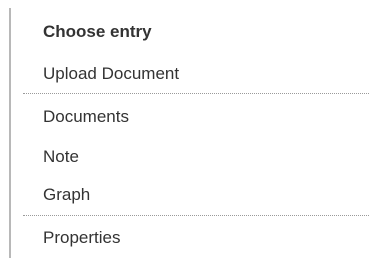 This screenshot has height=258, width=369. I want to click on upload-document-item: Upload Document, so click(111, 74).